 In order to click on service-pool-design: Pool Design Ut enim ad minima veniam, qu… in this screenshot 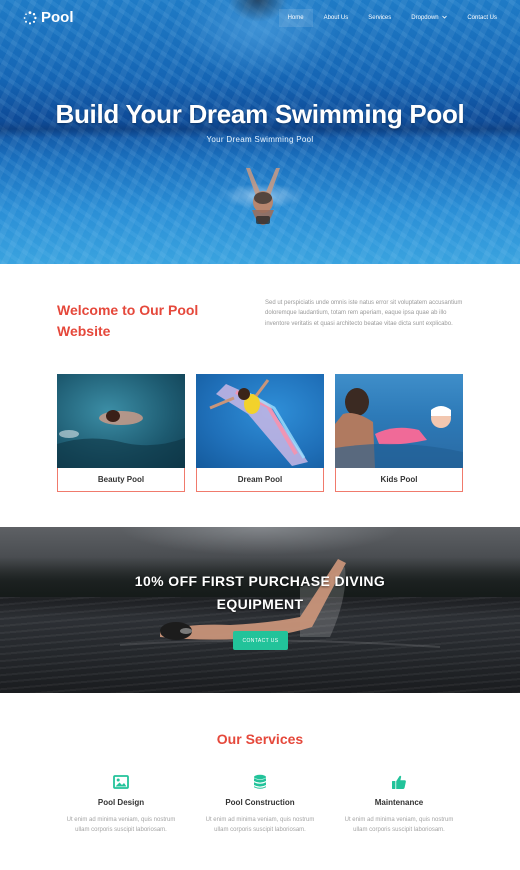, I will do `click(121, 804)`.